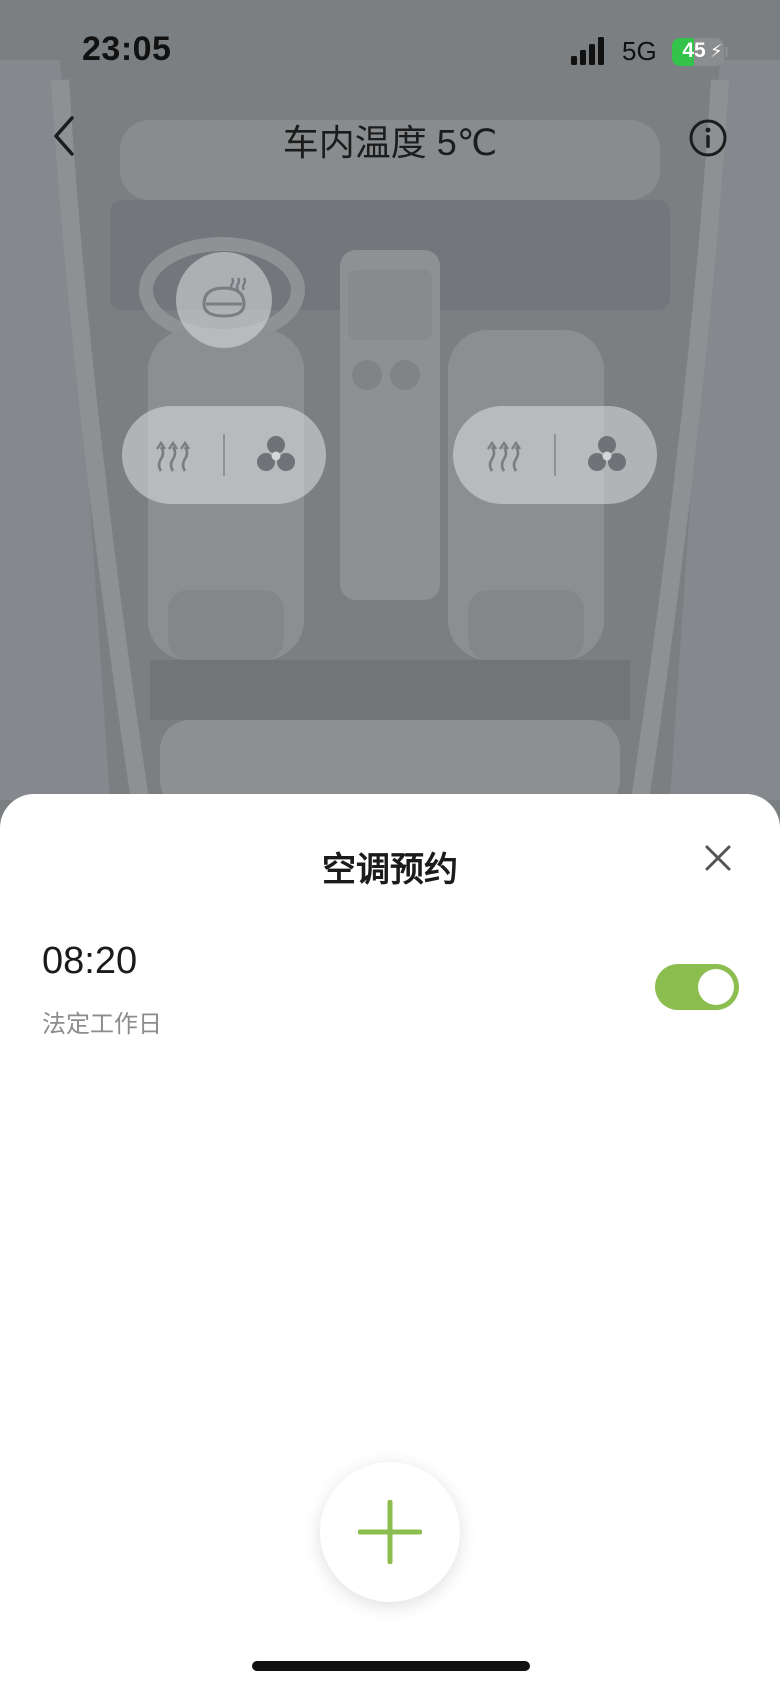 The image size is (780, 1688). I want to click on status-time: 23:05, so click(127, 49).